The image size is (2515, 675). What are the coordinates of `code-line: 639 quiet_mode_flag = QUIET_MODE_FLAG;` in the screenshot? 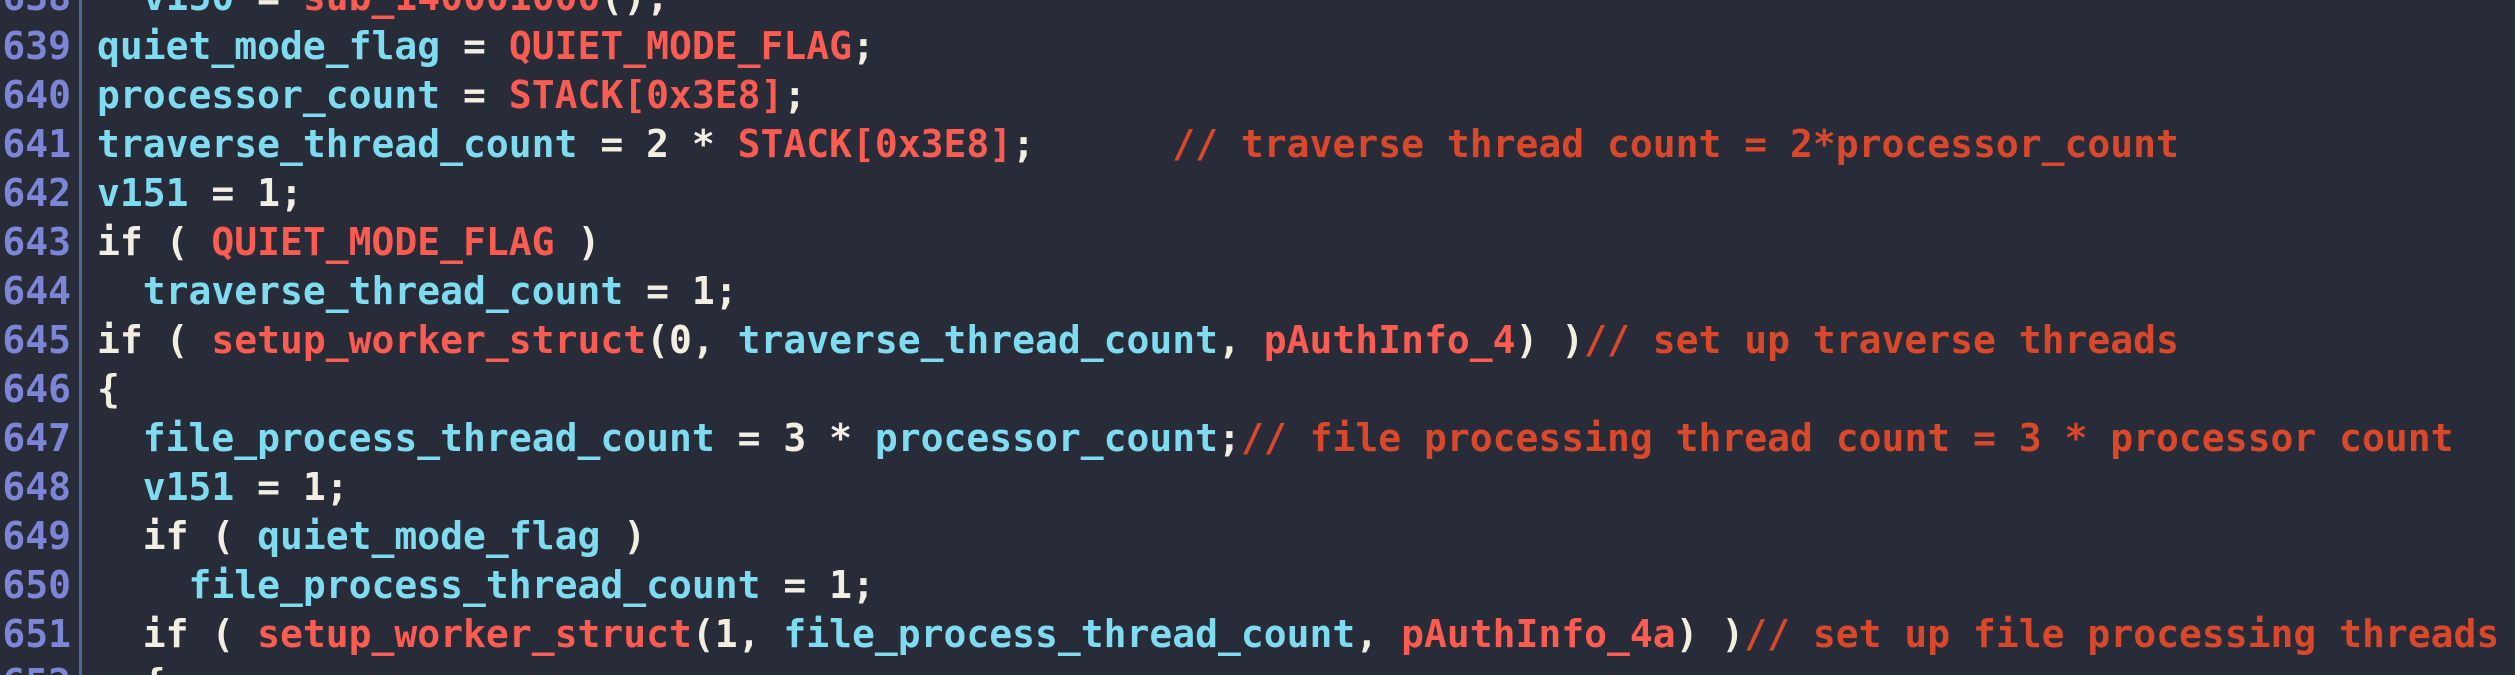 It's located at (1257, 46).